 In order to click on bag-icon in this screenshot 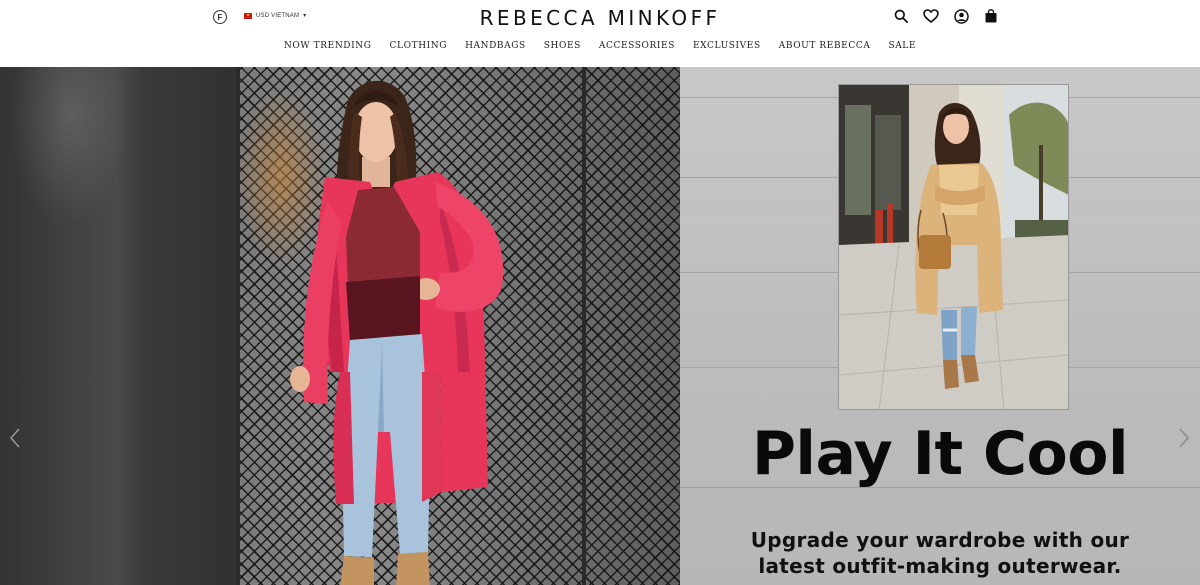, I will do `click(991, 16)`.